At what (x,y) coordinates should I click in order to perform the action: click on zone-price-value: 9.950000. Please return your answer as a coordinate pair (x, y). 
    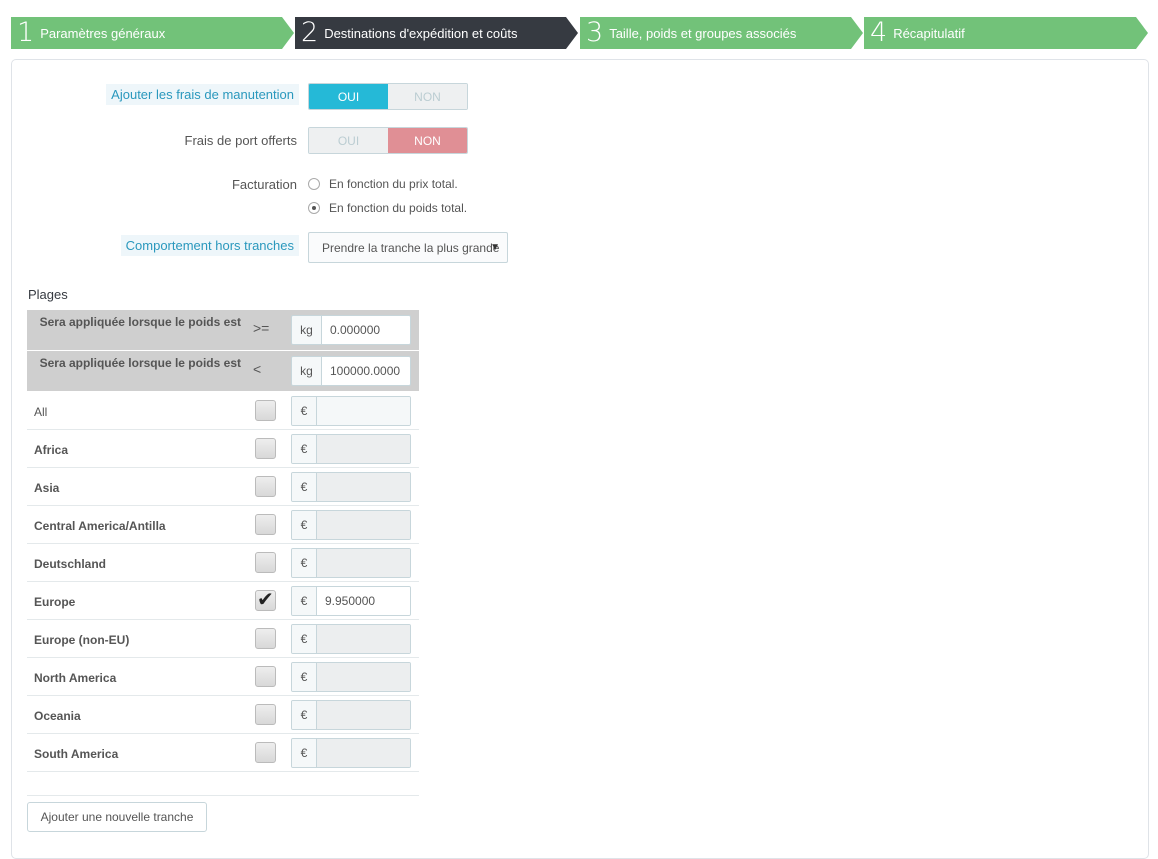
    Looking at the image, I should click on (363, 601).